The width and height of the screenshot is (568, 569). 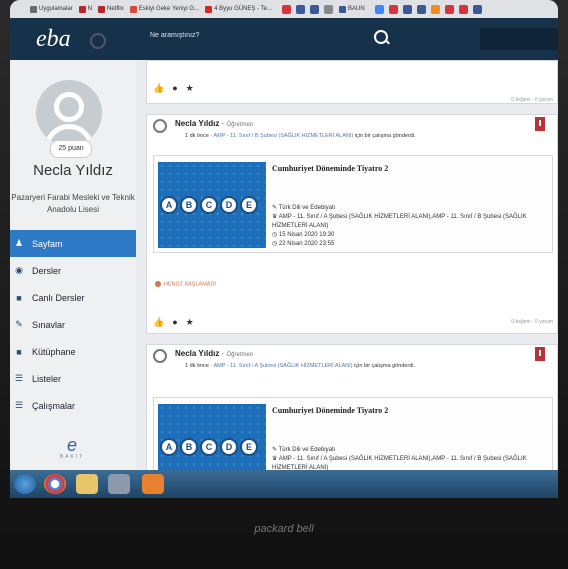 I want to click on sidebar-item-calismalar: ☰ Çalışmalar, so click(x=73, y=405).